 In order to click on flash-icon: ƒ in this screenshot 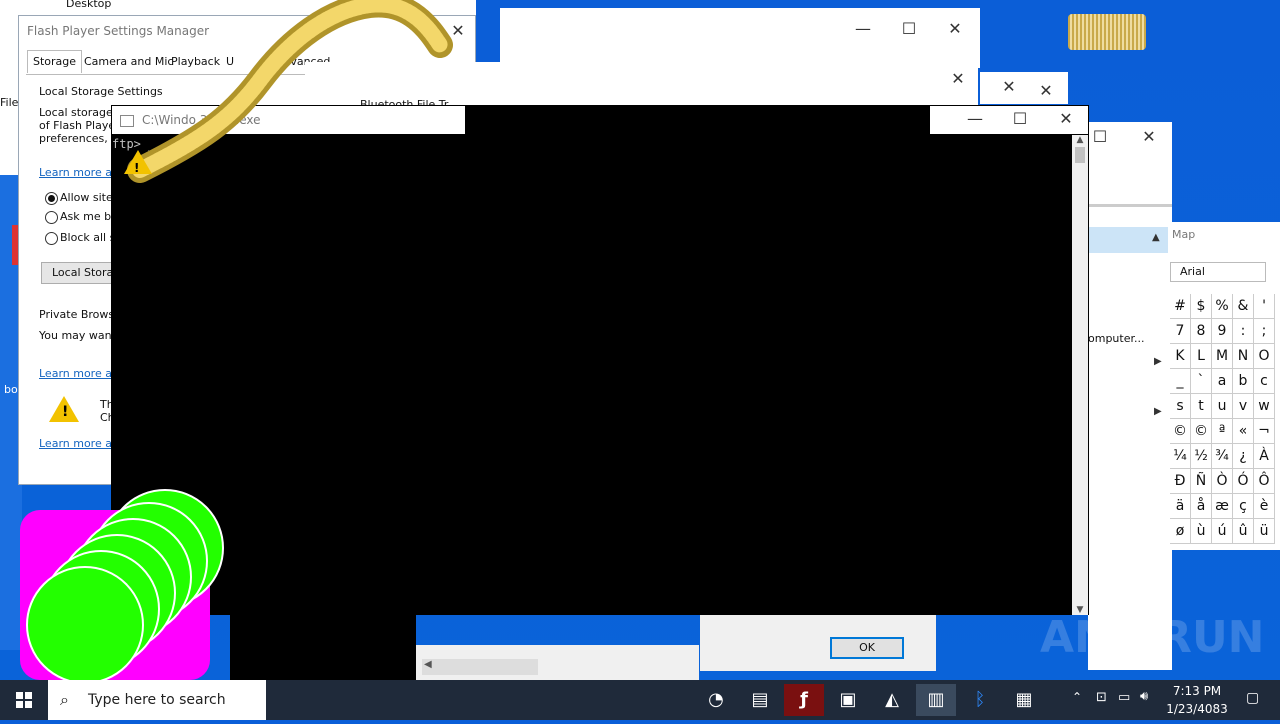, I will do `click(804, 700)`.